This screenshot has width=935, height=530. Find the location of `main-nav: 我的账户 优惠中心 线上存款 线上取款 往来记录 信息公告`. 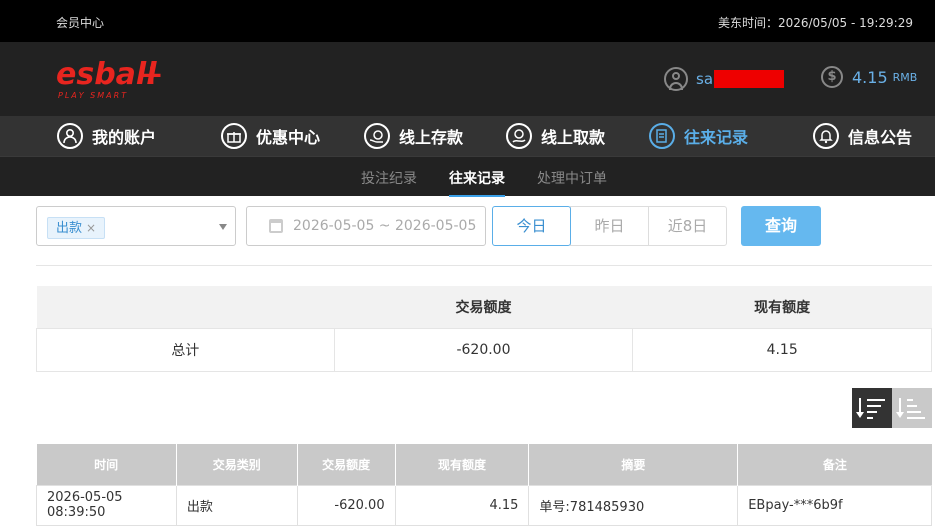

main-nav: 我的账户 优惠中心 线上存款 线上取款 往来记录 信息公告 is located at coordinates (467, 136).